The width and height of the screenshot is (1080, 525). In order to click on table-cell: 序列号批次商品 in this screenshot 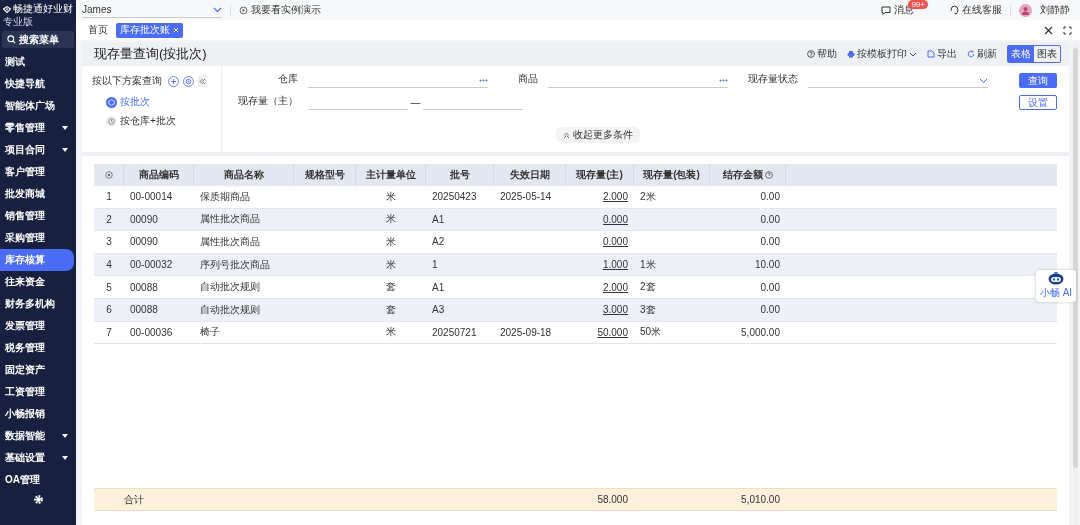, I will do `click(235, 264)`.